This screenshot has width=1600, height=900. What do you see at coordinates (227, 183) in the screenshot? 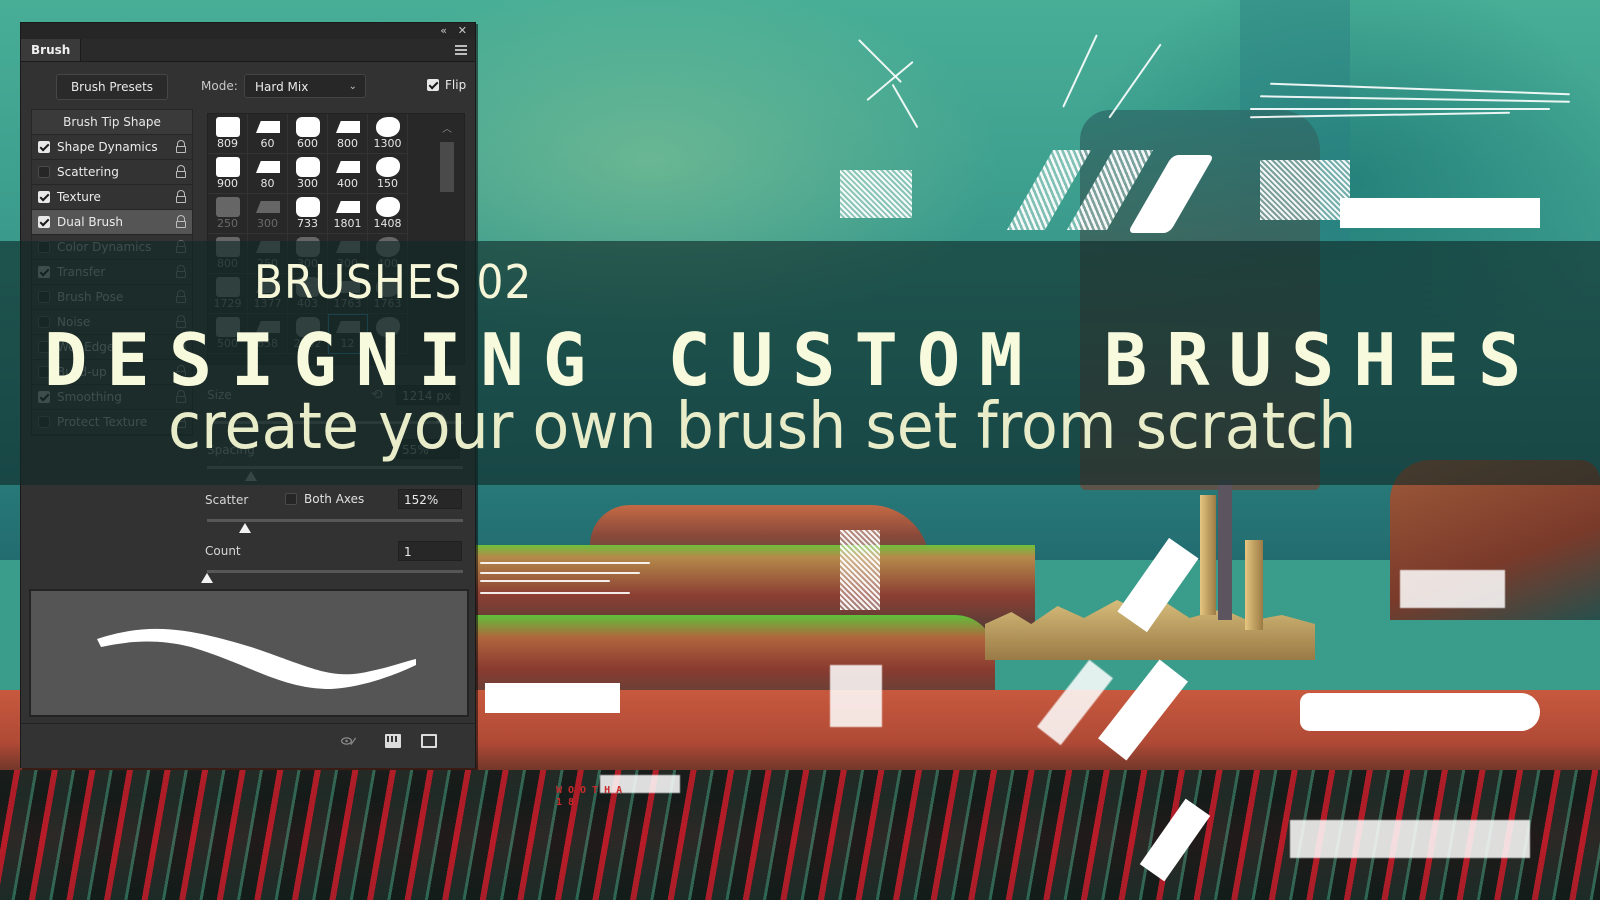
I see `brush-tip-size: 900` at bounding box center [227, 183].